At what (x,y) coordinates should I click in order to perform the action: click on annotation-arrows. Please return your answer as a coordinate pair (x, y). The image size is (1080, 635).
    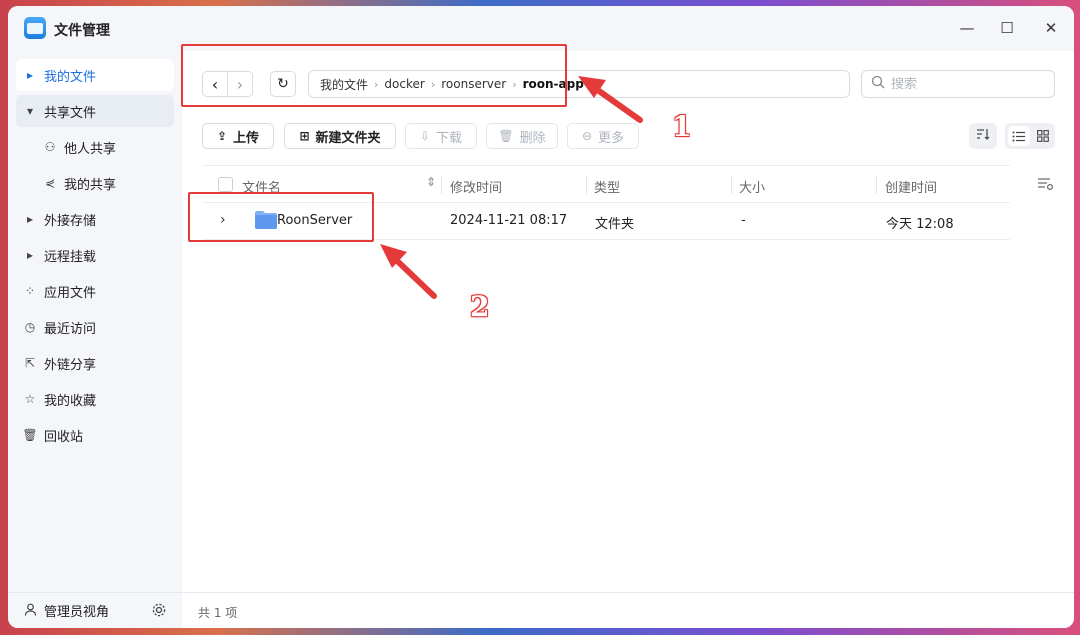
    Looking at the image, I should click on (511, 187).